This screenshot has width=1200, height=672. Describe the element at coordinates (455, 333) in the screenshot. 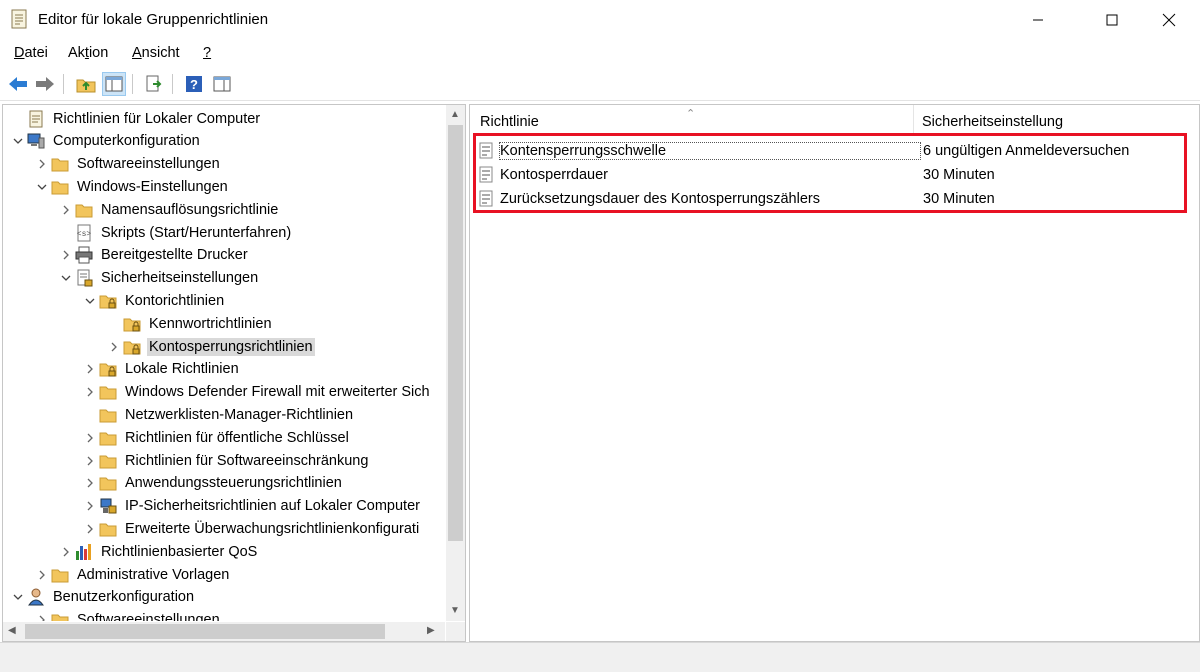

I see `tree-vertical-scroll-thumb` at that location.